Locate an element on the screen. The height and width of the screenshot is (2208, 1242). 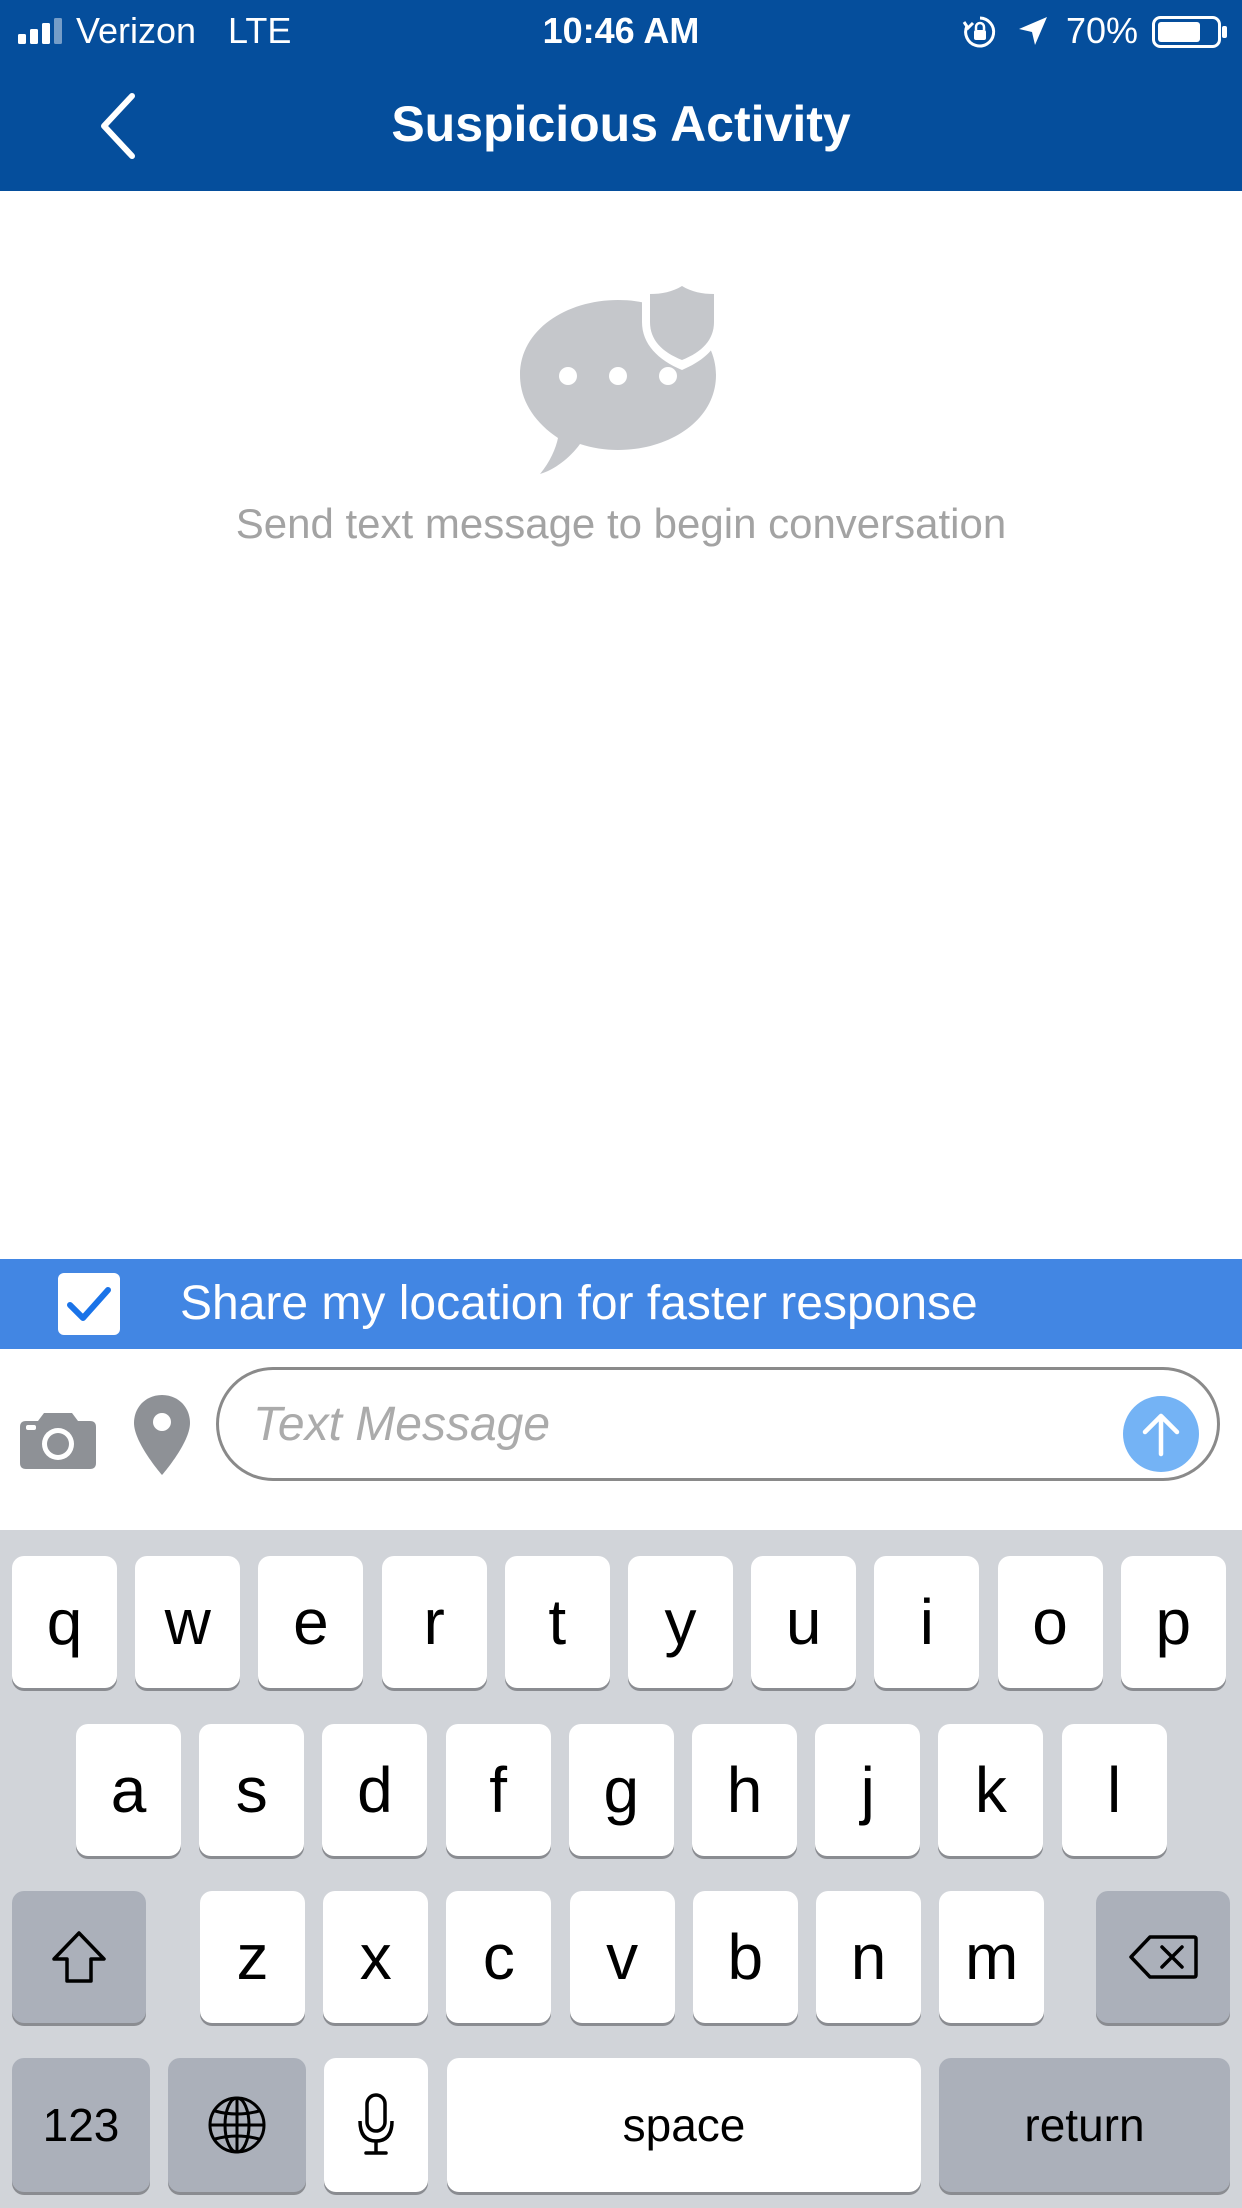
key-d: d is located at coordinates (375, 1790).